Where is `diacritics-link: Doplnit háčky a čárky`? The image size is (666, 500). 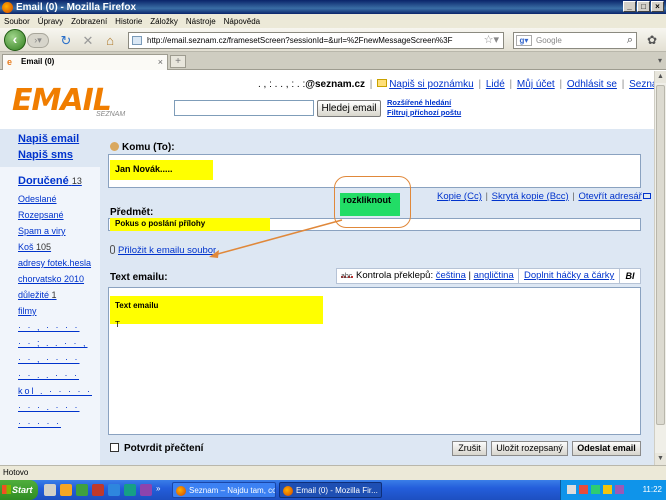
diacritics-link: Doplnit háčky a čárky is located at coordinates (569, 275).